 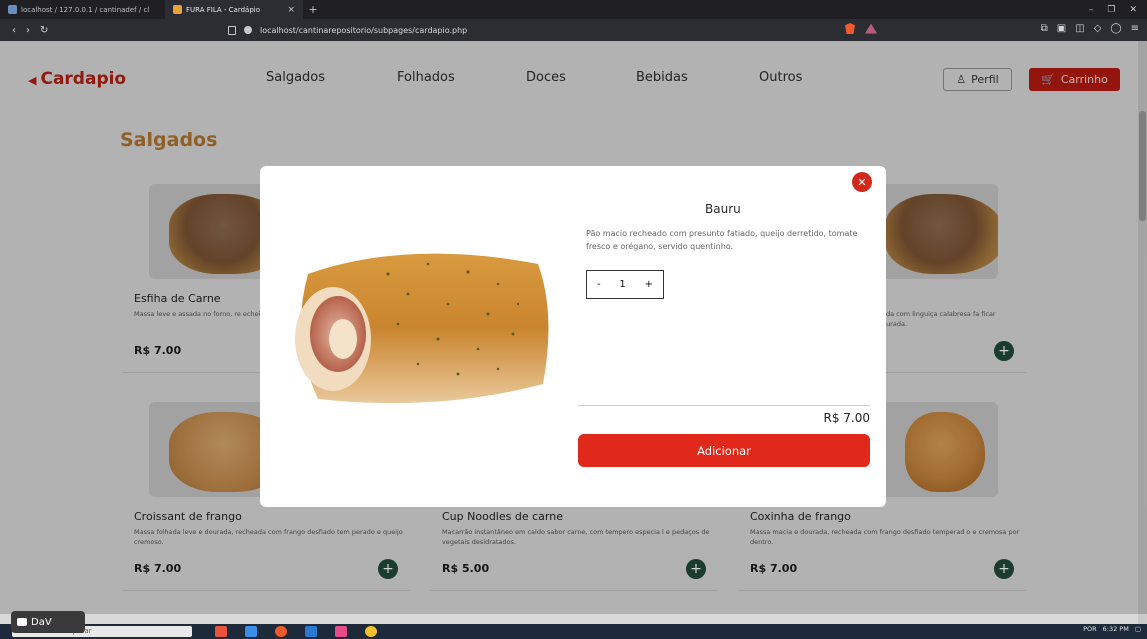 I want to click on brave-shield-icon, so click(x=850, y=28).